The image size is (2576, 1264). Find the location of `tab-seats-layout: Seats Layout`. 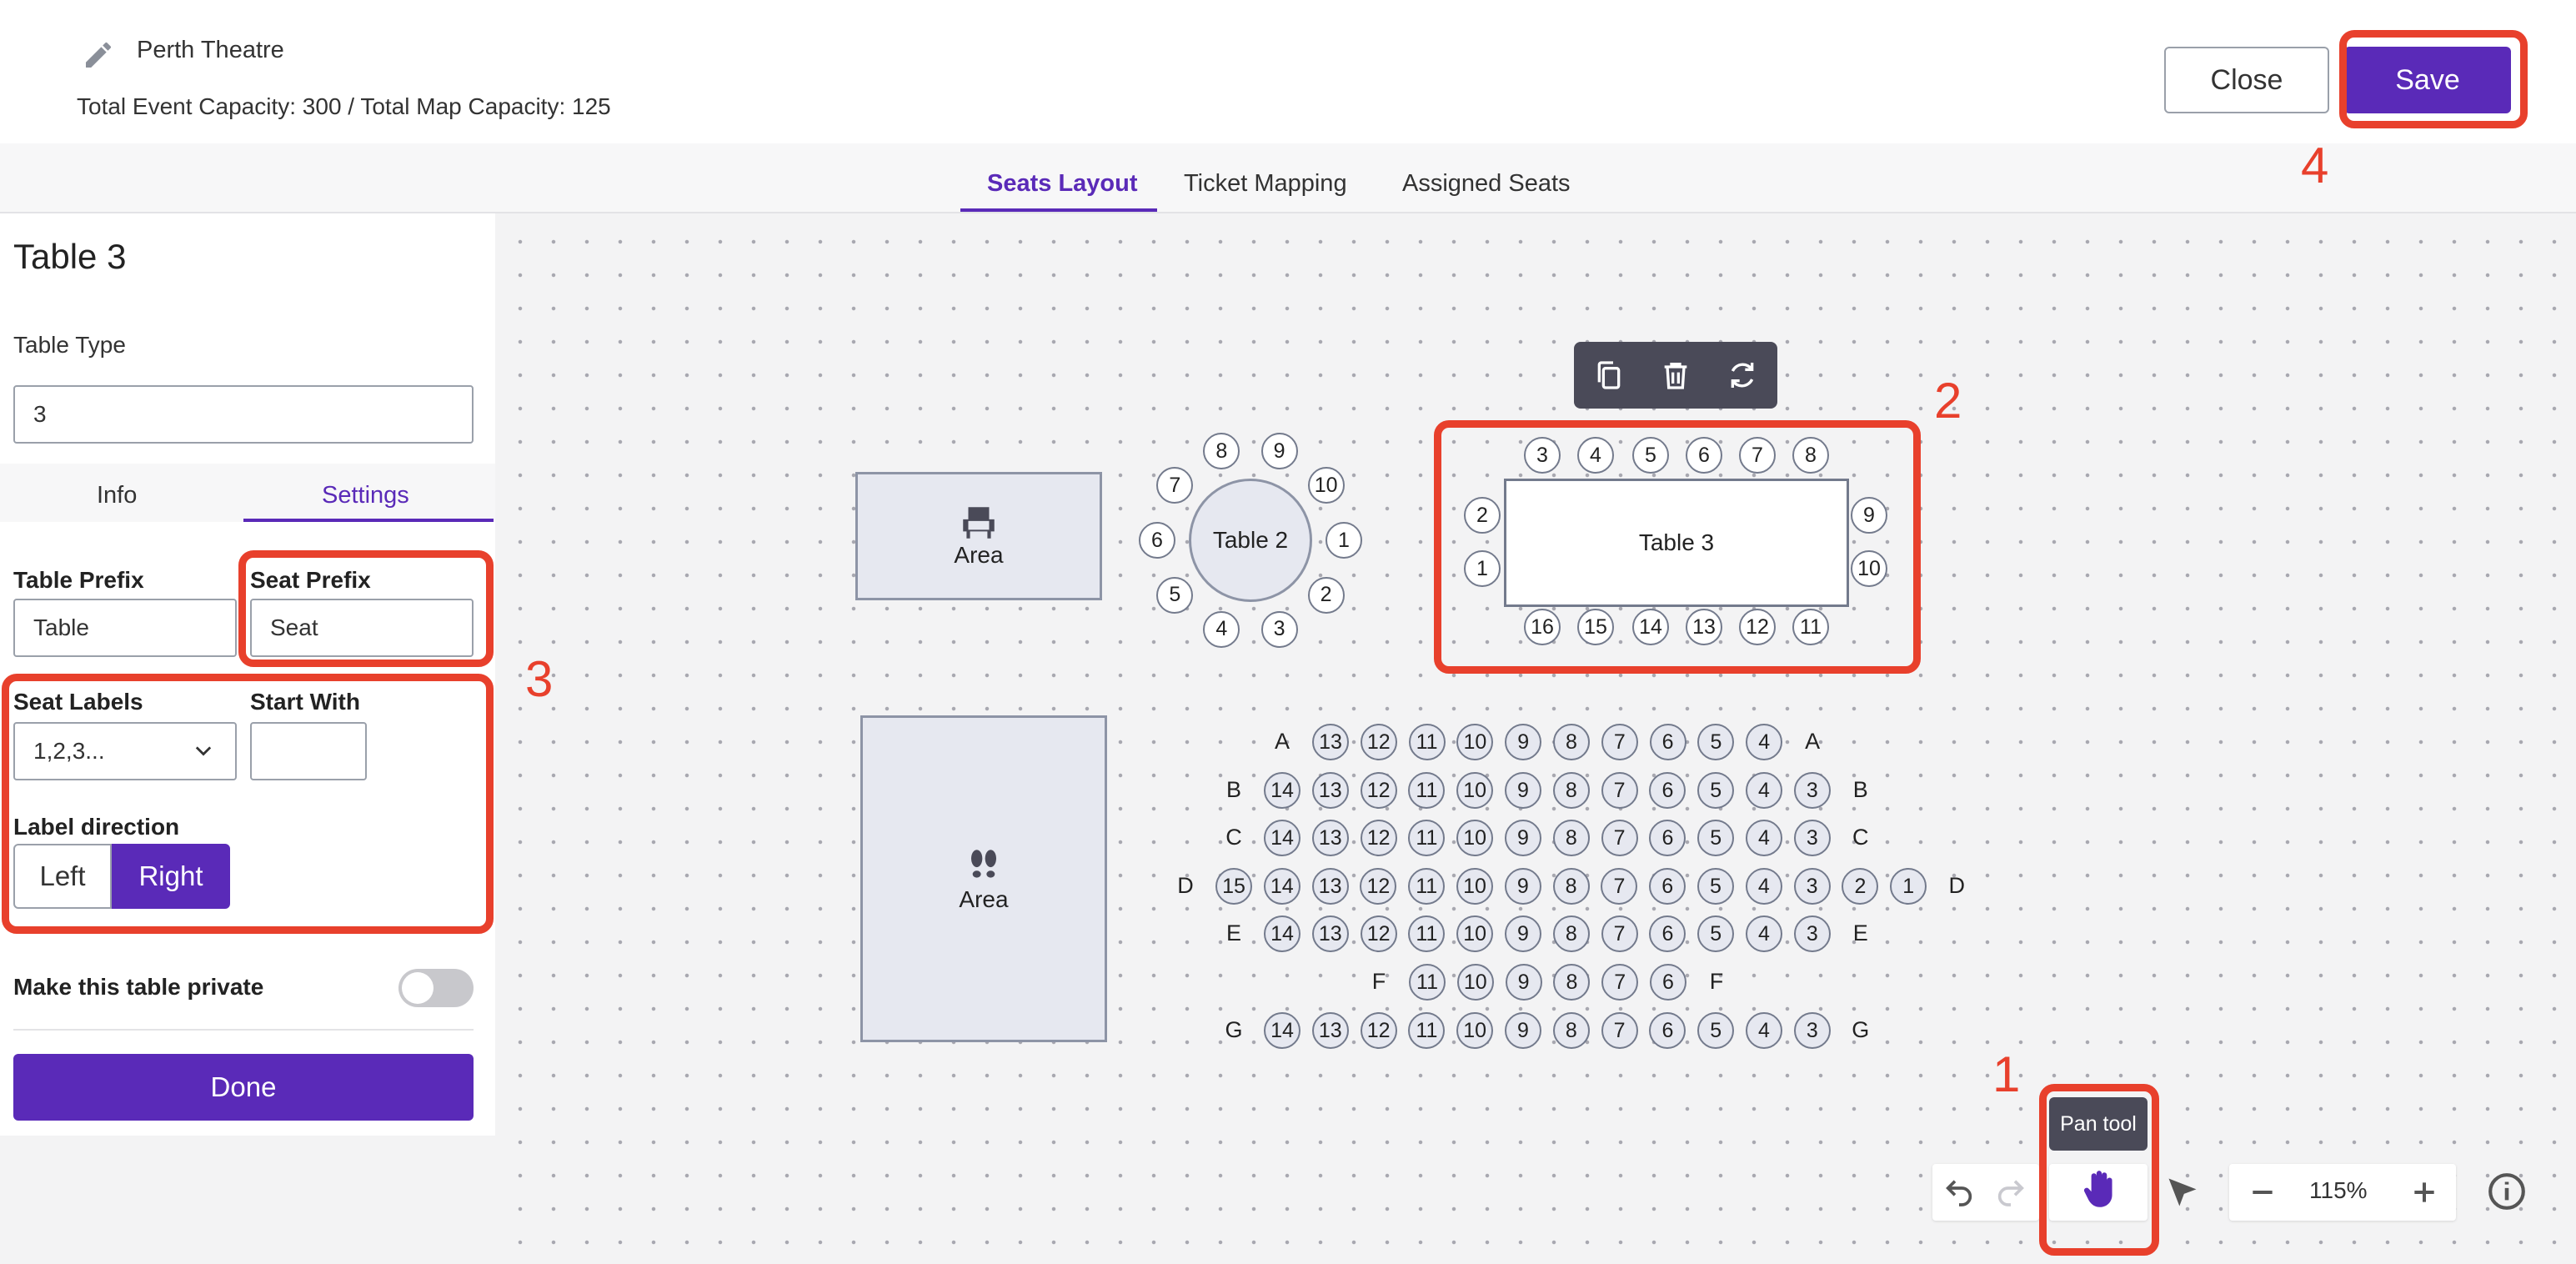

tab-seats-layout: Seats Layout is located at coordinates (1062, 184).